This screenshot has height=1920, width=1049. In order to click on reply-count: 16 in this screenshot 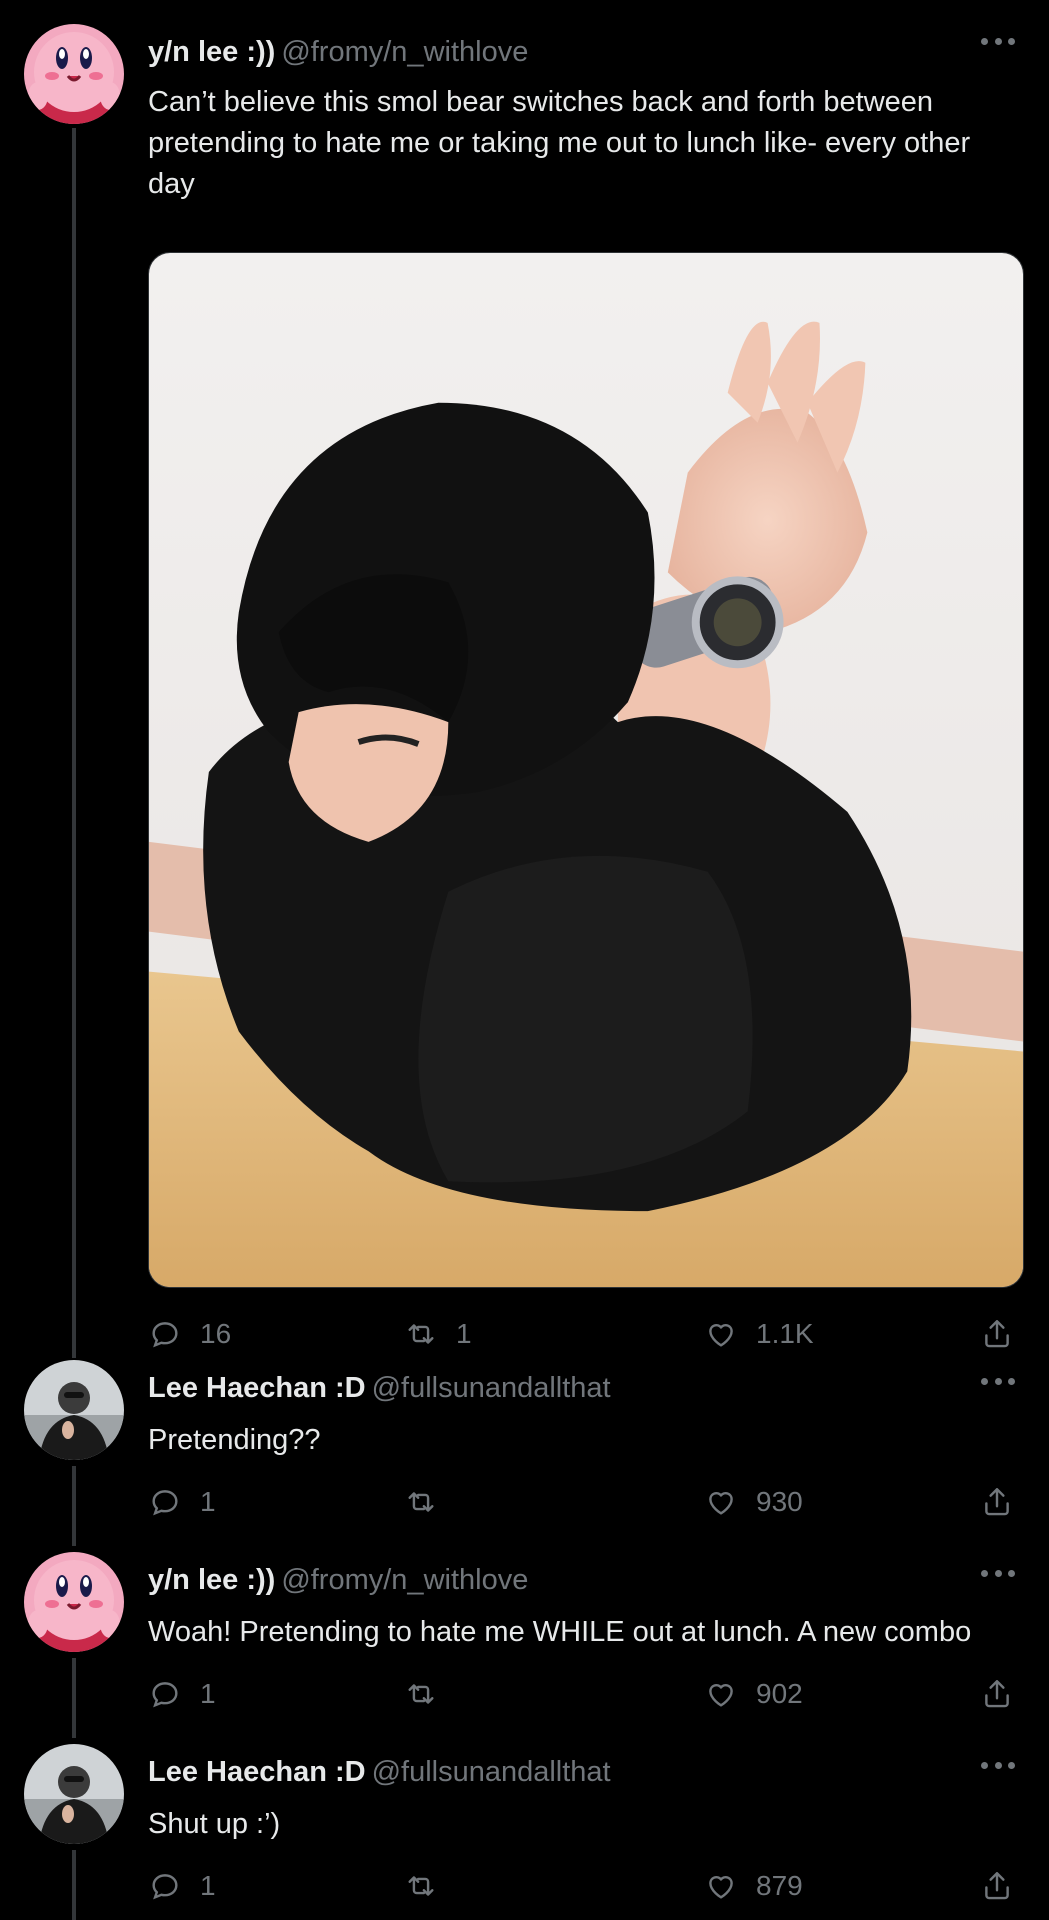, I will do `click(216, 1333)`.